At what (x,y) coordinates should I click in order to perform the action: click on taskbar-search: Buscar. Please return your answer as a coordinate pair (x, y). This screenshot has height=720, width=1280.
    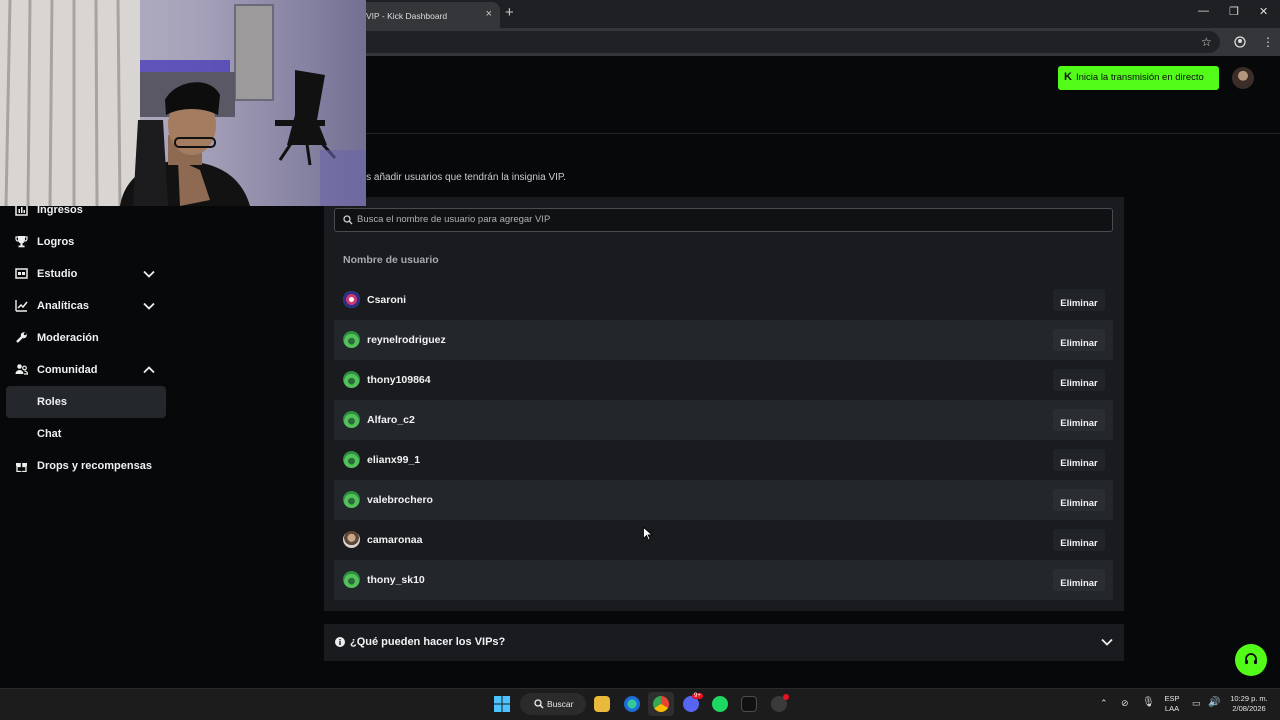
    Looking at the image, I should click on (553, 704).